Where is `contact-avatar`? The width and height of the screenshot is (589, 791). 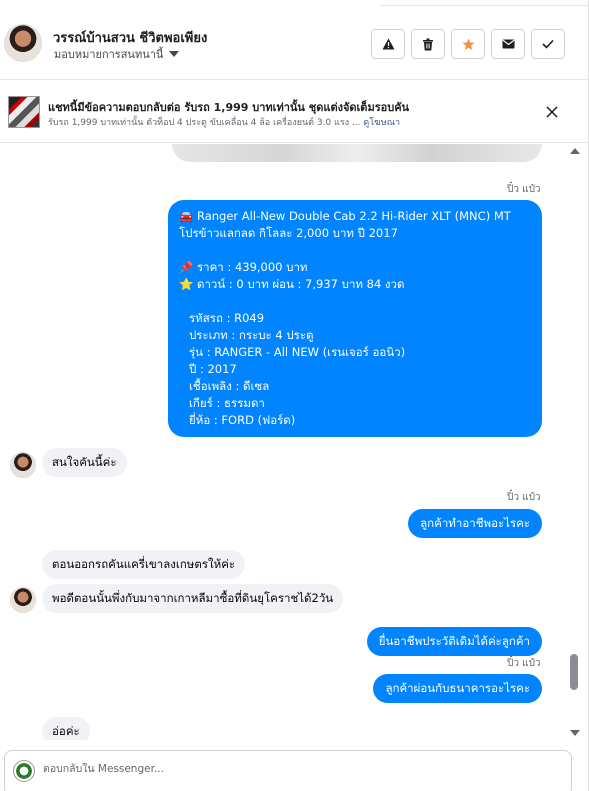 contact-avatar is located at coordinates (23, 43).